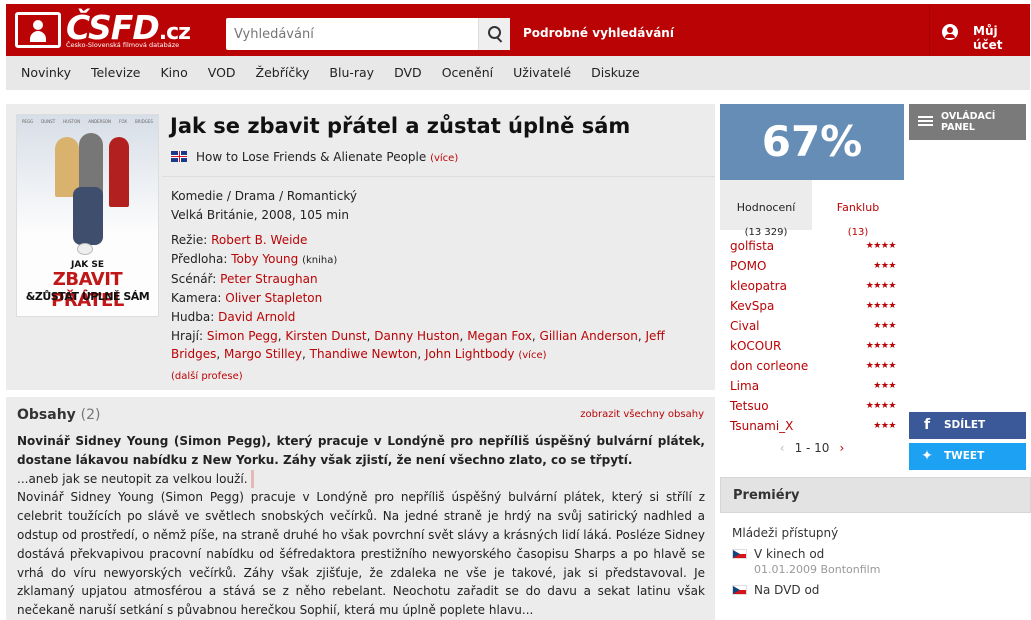 The height and width of the screenshot is (620, 1031). I want to click on list-item: kOCOUR ★★★★, so click(813, 346).